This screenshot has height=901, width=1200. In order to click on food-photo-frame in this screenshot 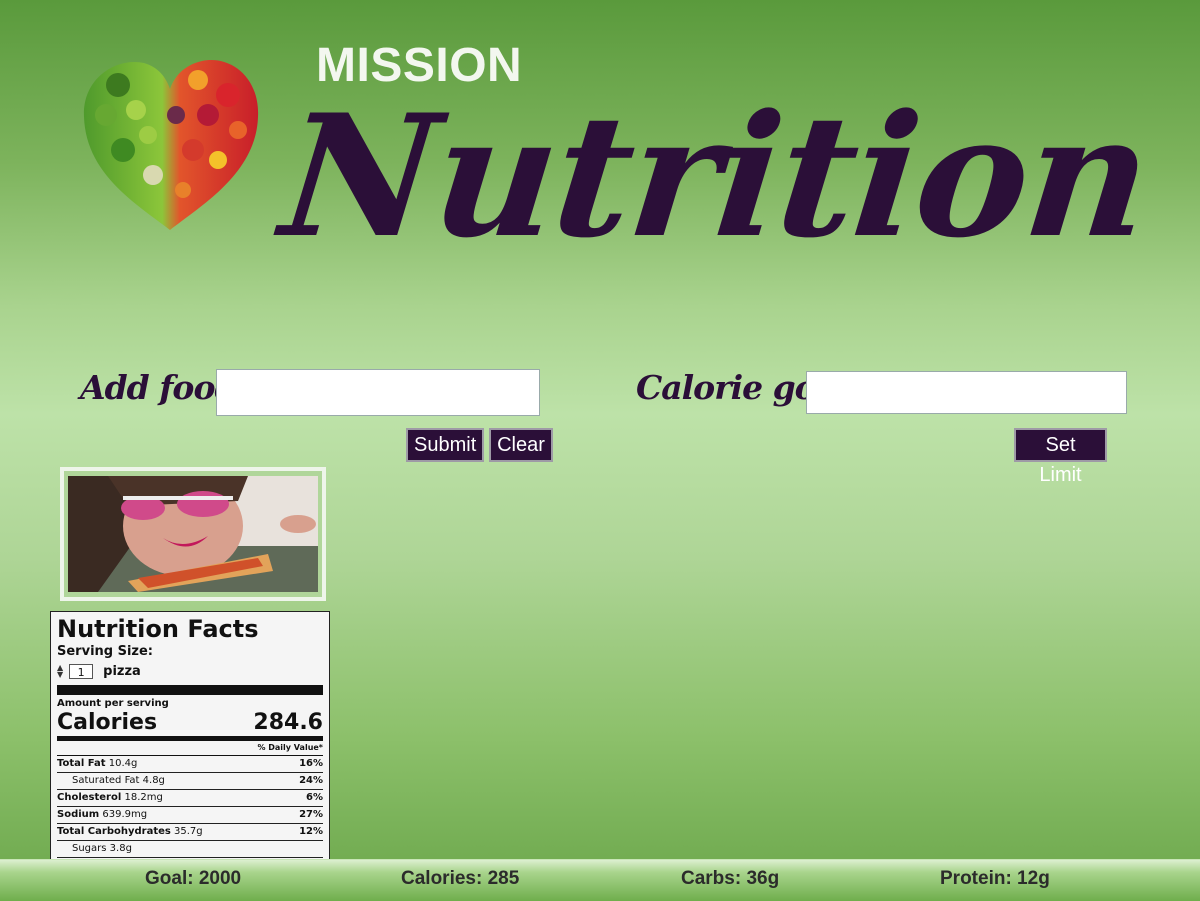, I will do `click(193, 534)`.